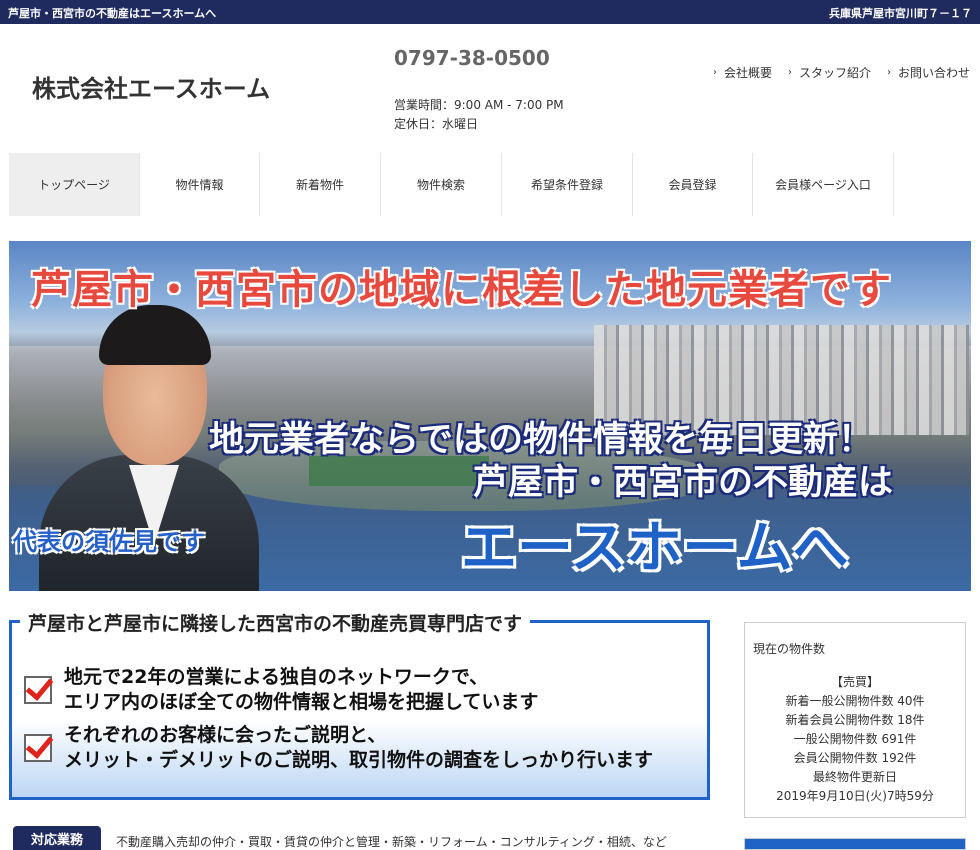 The width and height of the screenshot is (980, 850). I want to click on top-bar: 芦屋市・西宮市の不動産はエースホームへ 兵庫県芦屋市宮川町７－１７, so click(490, 12).